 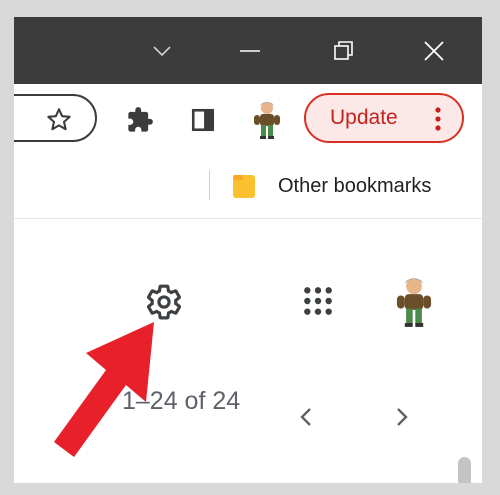 I want to click on settings-gear-icon, so click(x=164, y=302).